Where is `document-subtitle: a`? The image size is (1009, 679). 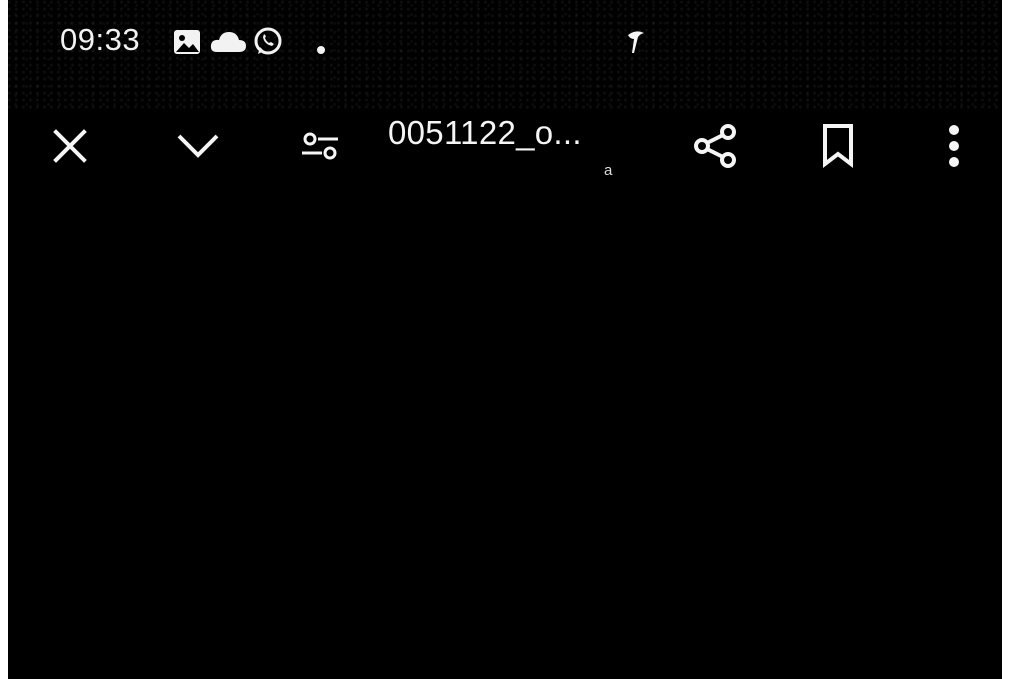 document-subtitle: a is located at coordinates (608, 170).